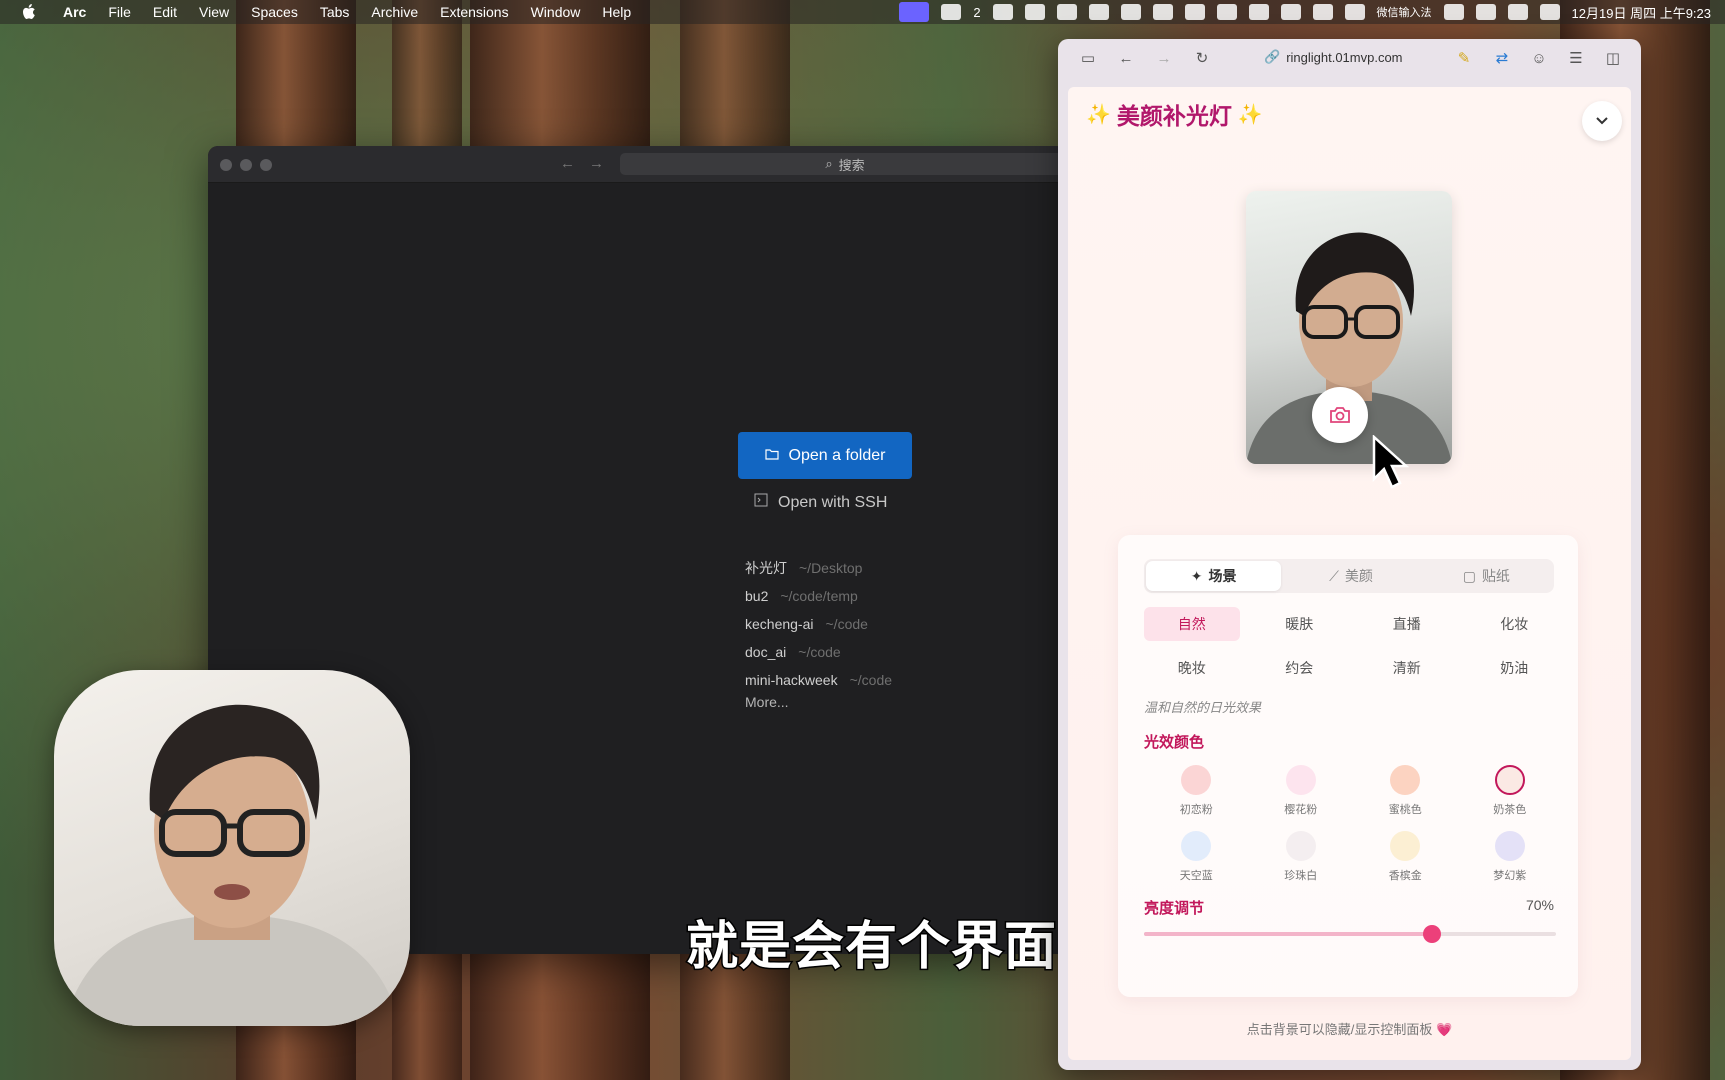 The height and width of the screenshot is (1080, 1725). What do you see at coordinates (1258, 12) in the screenshot?
I see `message-icon` at bounding box center [1258, 12].